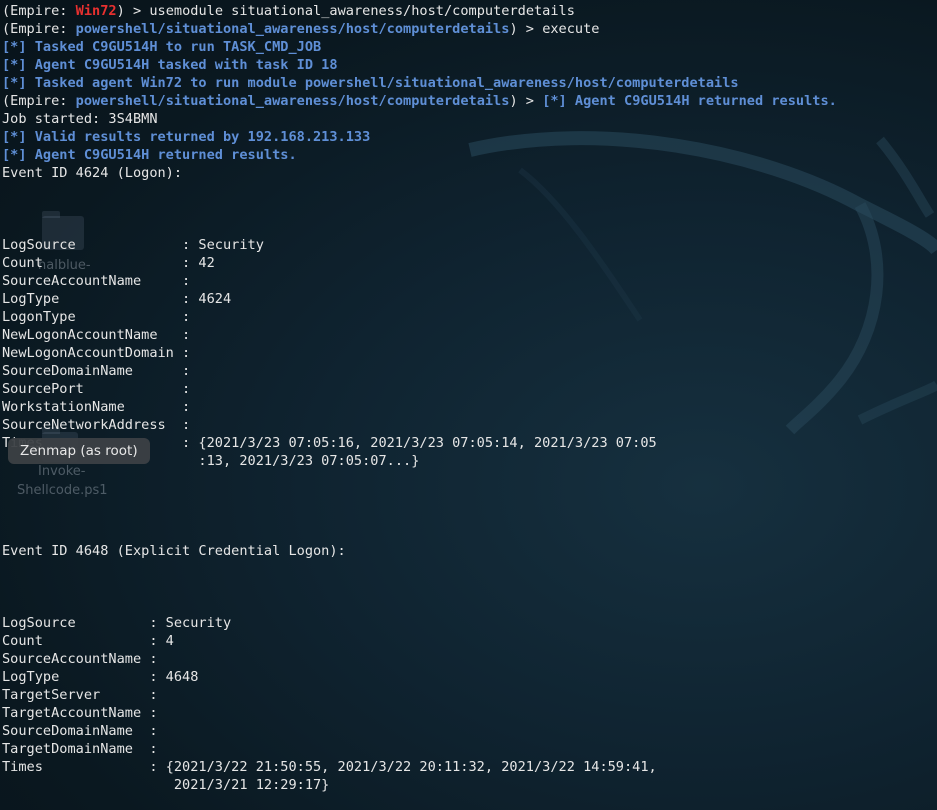 The height and width of the screenshot is (810, 937). What do you see at coordinates (96, 317) in the screenshot?
I see `event-field-row: LogonType :` at bounding box center [96, 317].